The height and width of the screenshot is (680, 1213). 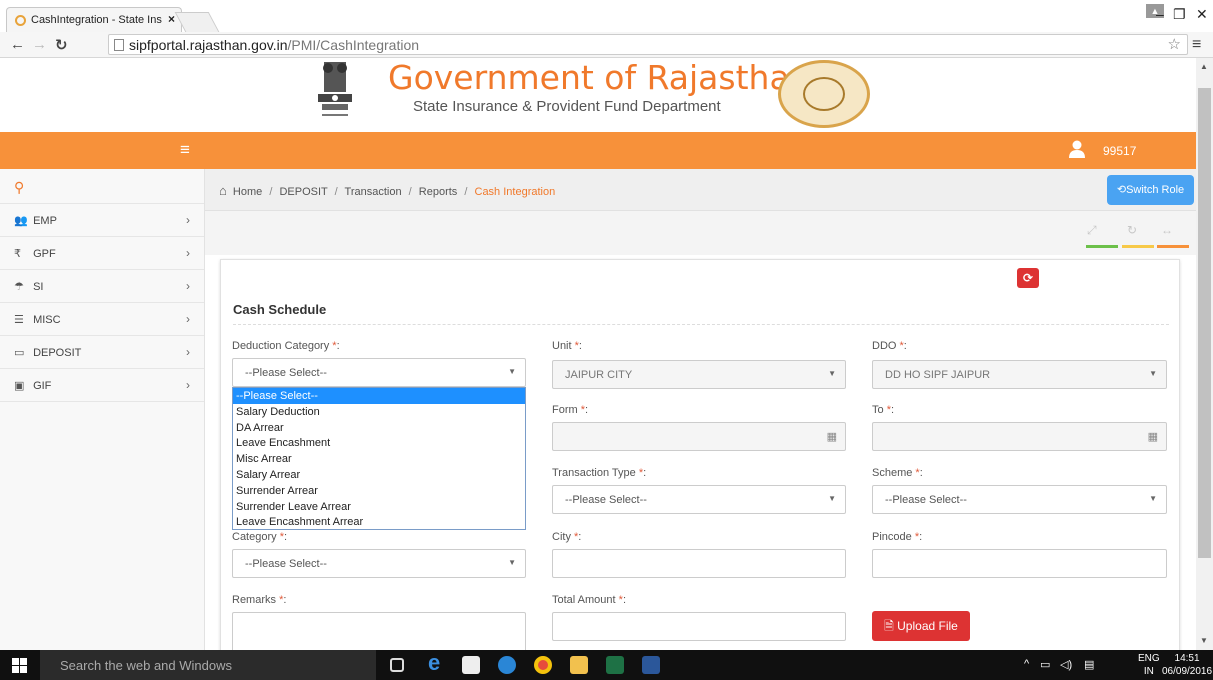 What do you see at coordinates (379, 507) in the screenshot?
I see `dropdown-option: Surrender Leave Arrear` at bounding box center [379, 507].